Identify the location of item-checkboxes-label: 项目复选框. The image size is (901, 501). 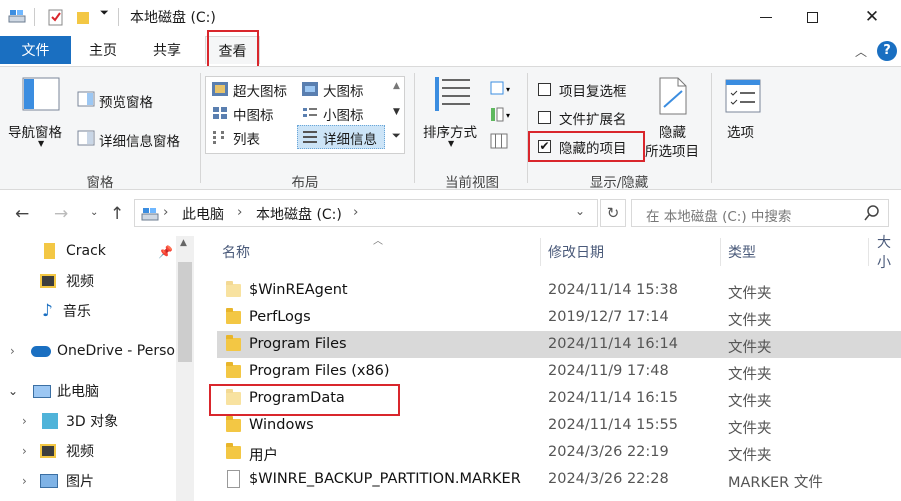
(593, 90).